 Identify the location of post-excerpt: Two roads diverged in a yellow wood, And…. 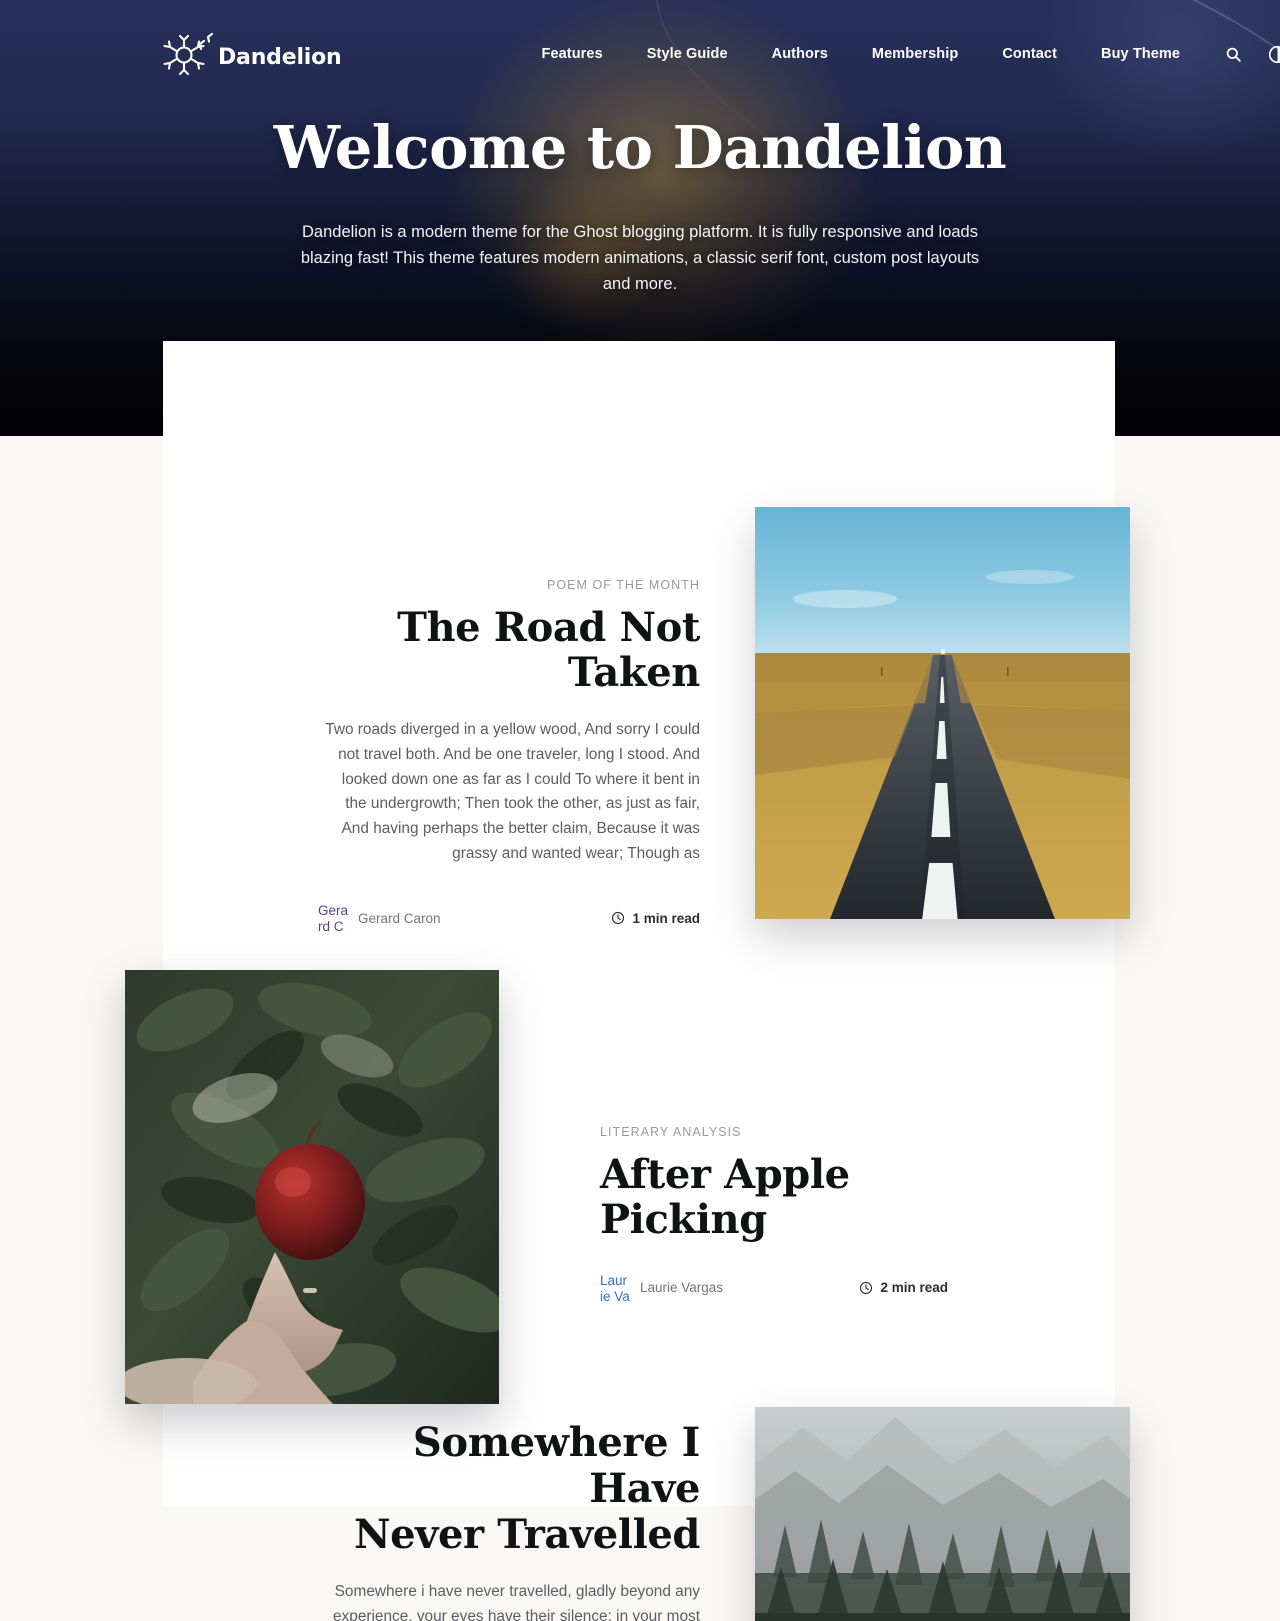
(509, 793).